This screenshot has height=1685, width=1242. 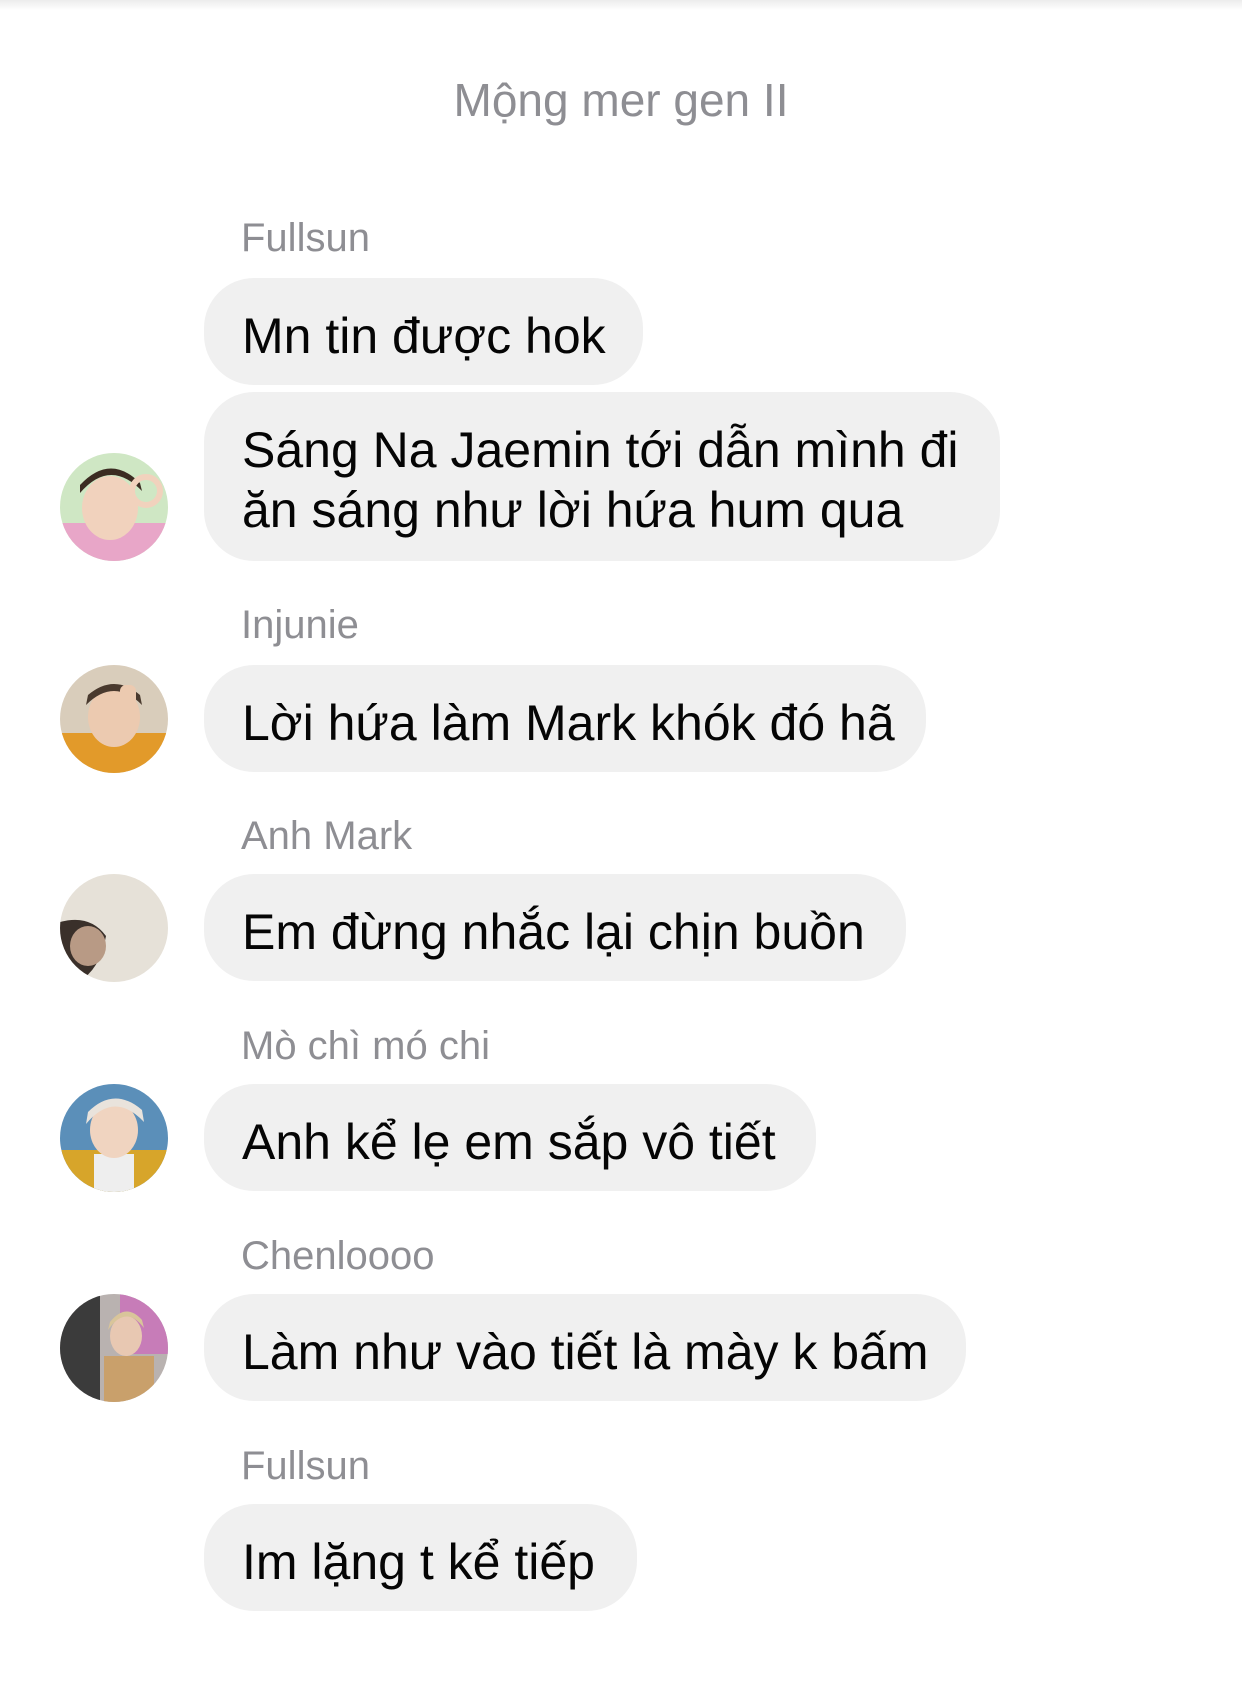 I want to click on message-text: Lời hứa làm Mark khók đó hã, so click(x=568, y=723).